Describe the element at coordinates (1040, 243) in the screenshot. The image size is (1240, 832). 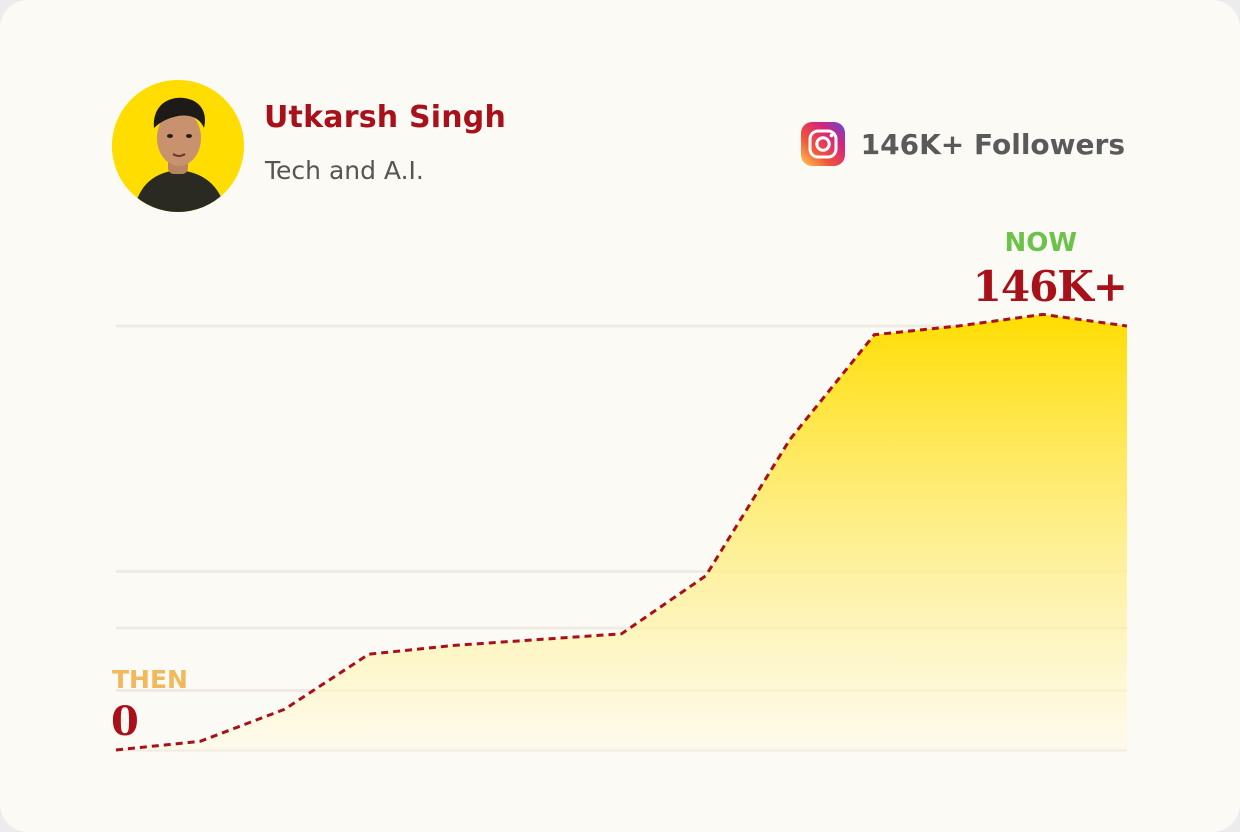
I see `now-label: NOW` at that location.